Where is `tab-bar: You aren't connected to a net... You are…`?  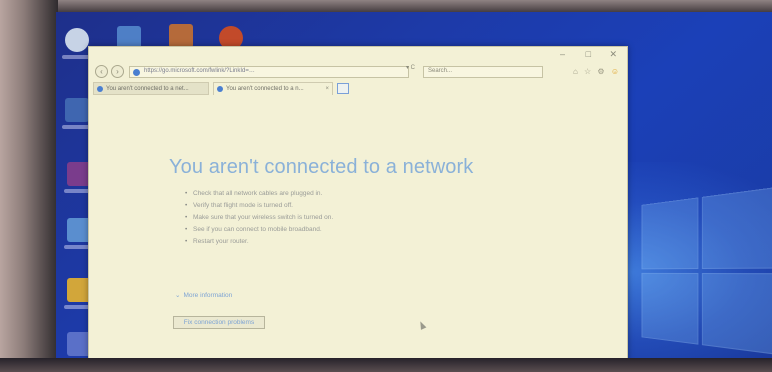 tab-bar: You aren't connected to a net... You are… is located at coordinates (358, 88).